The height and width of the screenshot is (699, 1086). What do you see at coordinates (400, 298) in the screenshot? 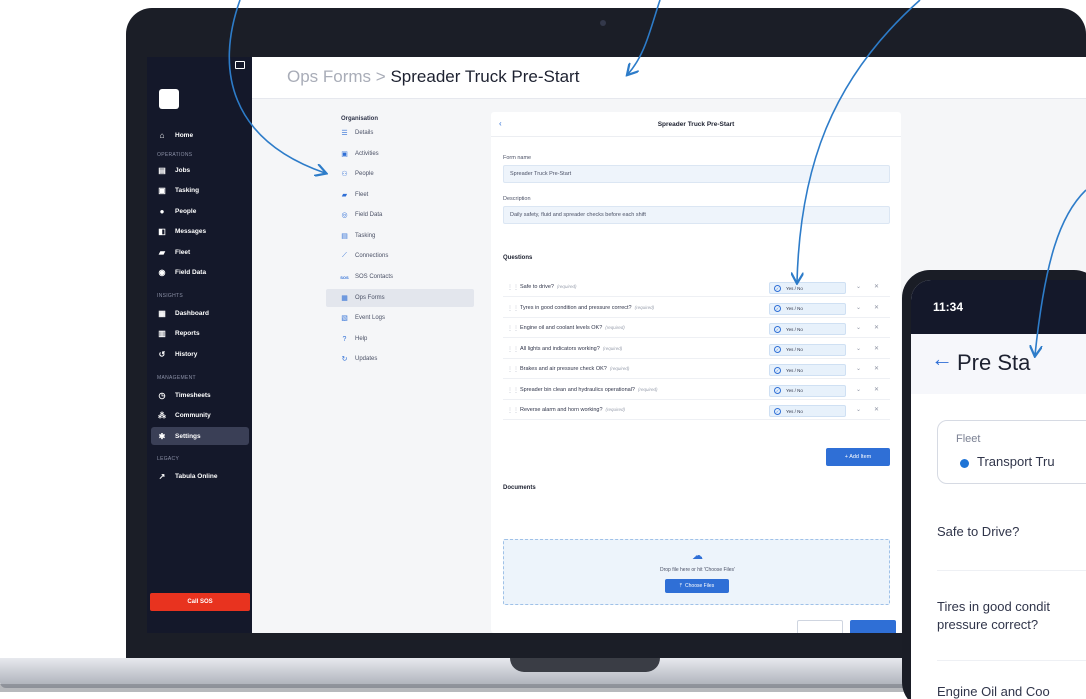
I see `settings-nav-ops-forms: ▦ Ops Forms` at bounding box center [400, 298].